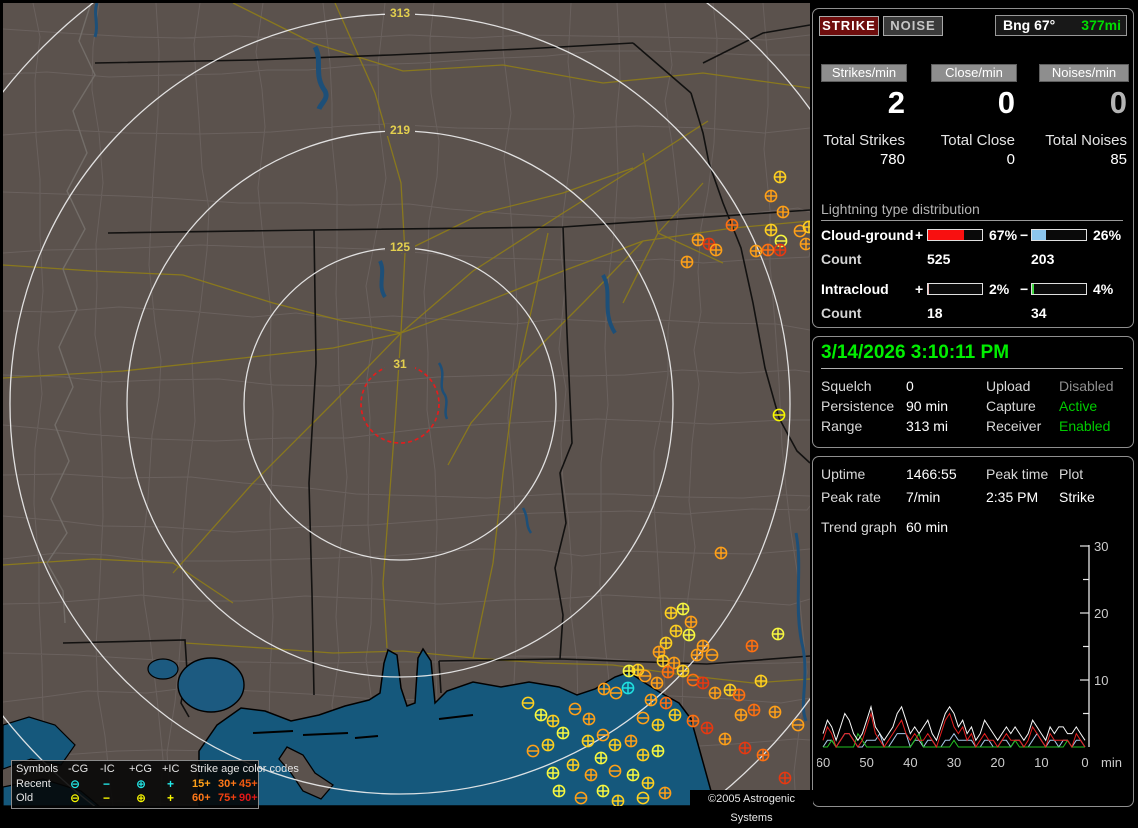  Describe the element at coordinates (864, 73) in the screenshot. I see `strikes-per-min-tab: Strikes/min` at that location.